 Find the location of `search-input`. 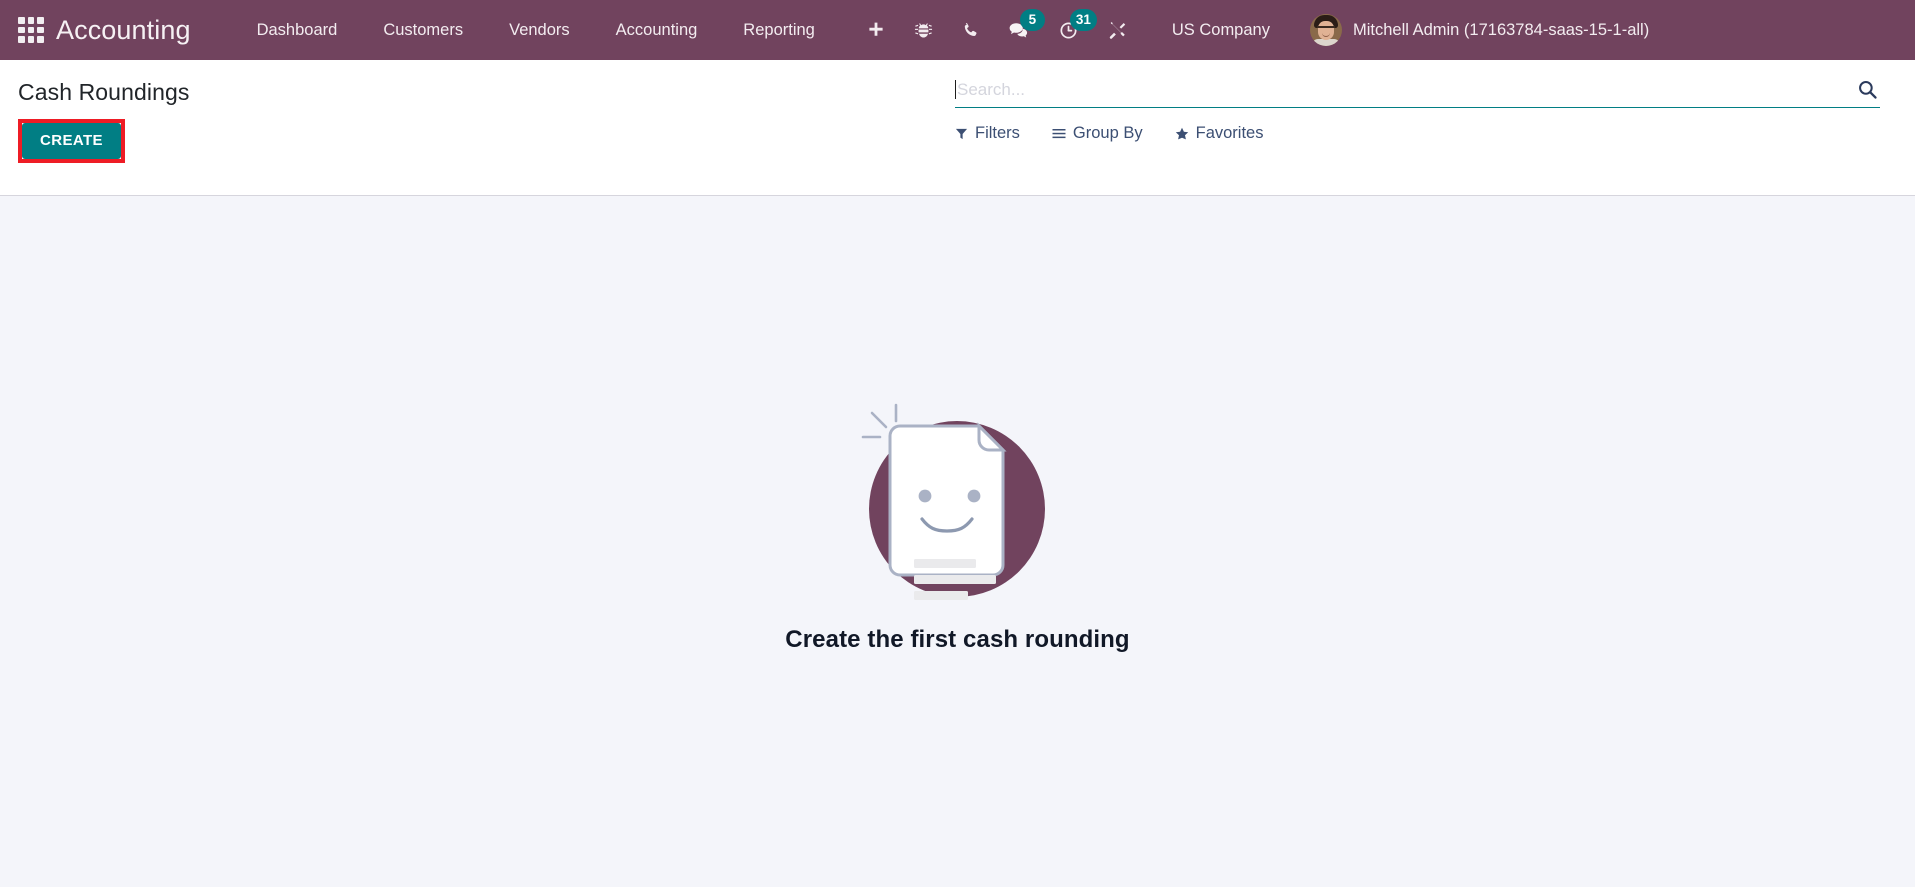

search-input is located at coordinates (1404, 89).